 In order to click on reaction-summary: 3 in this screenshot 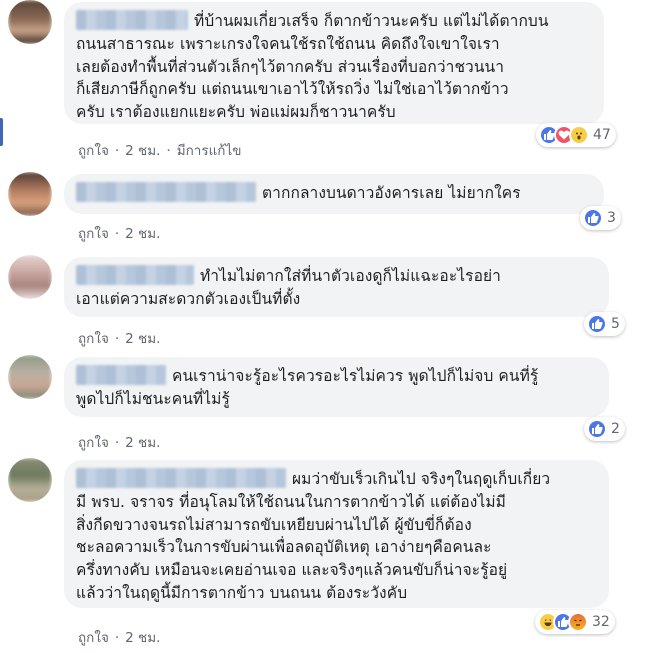, I will do `click(600, 218)`.